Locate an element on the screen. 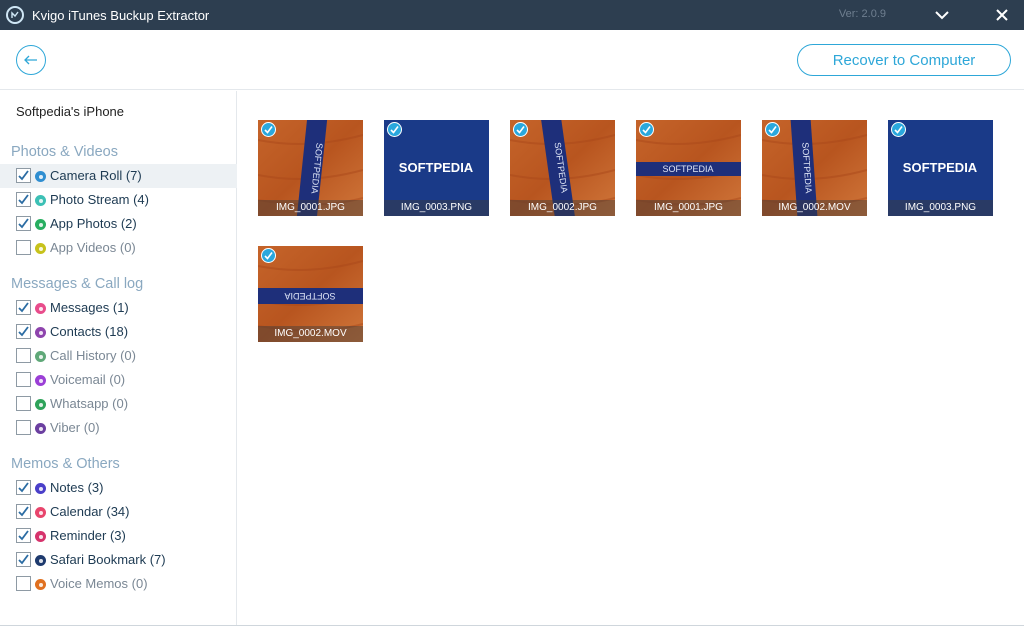  category-item: Camera Roll (7) is located at coordinates (118, 176).